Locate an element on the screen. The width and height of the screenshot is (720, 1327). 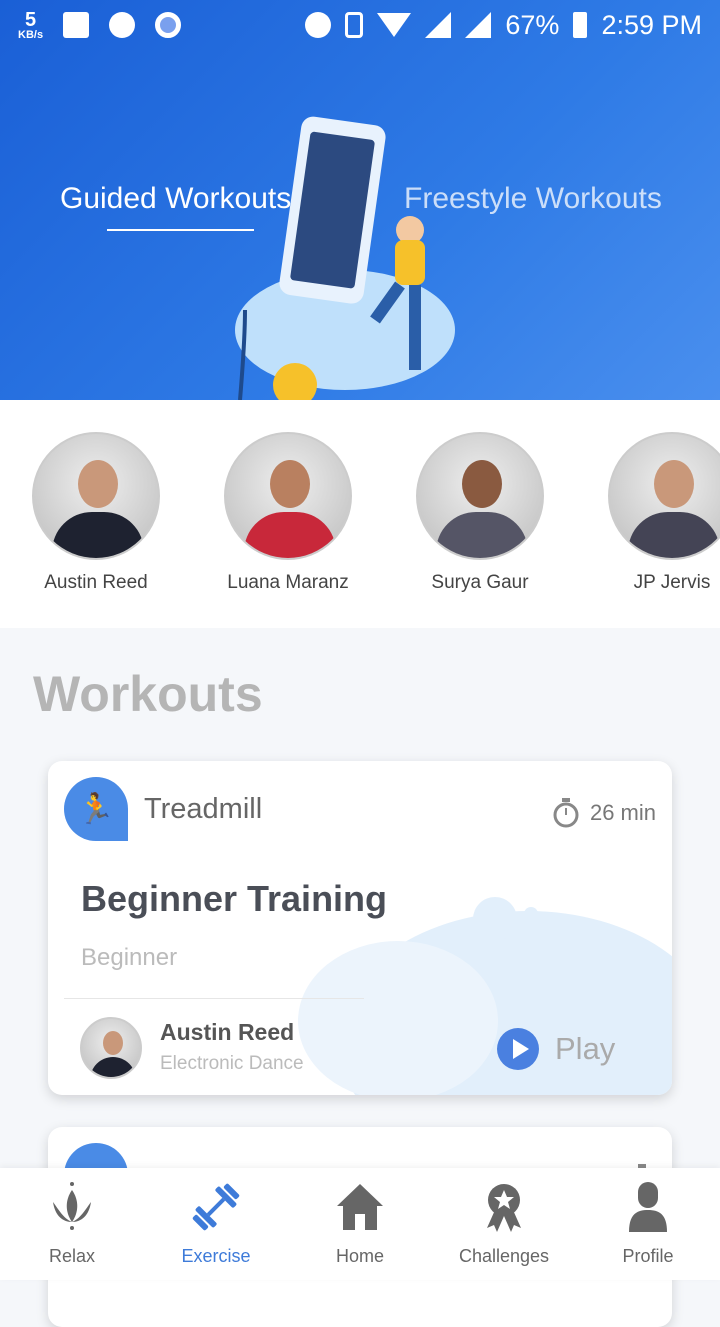
stopwatch-icon is located at coordinates (566, 813).